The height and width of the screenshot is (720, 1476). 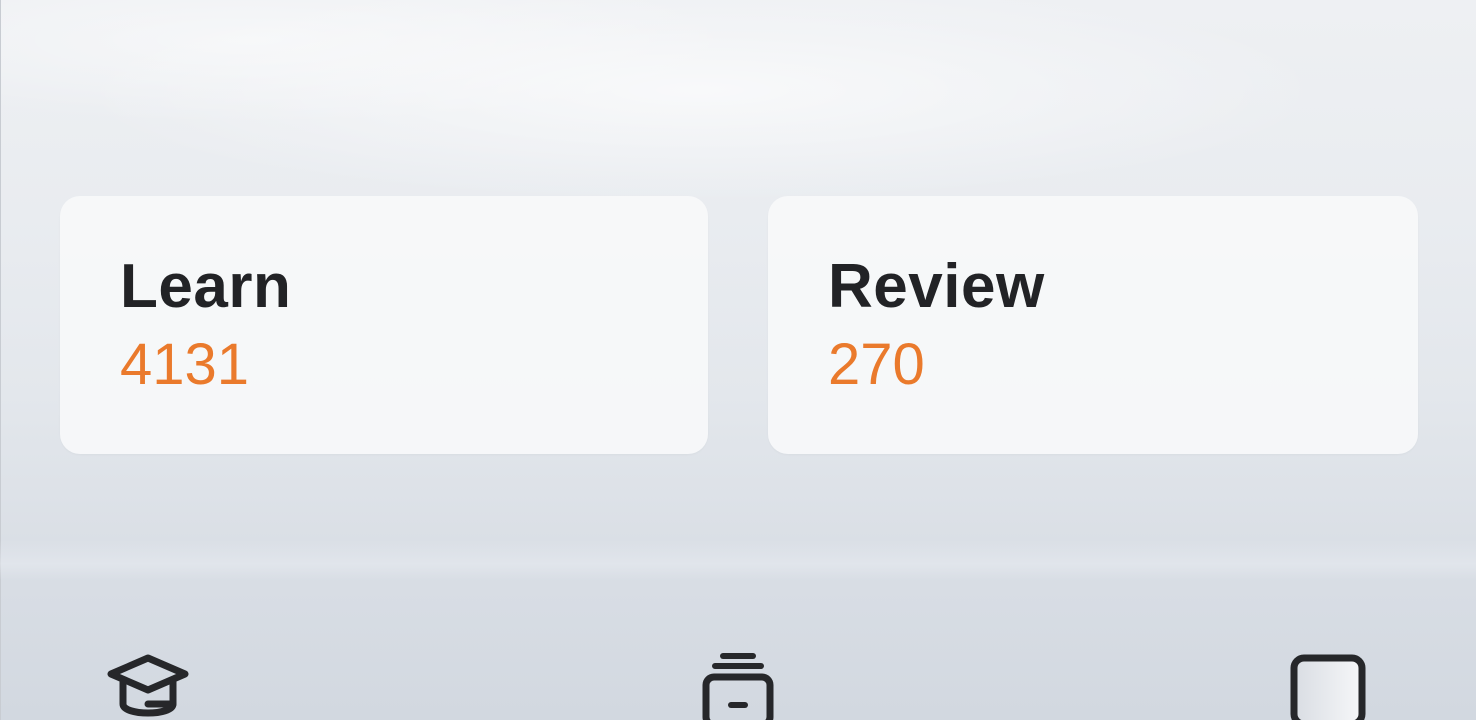 I want to click on square-tile-icon, so click(x=1328, y=685).